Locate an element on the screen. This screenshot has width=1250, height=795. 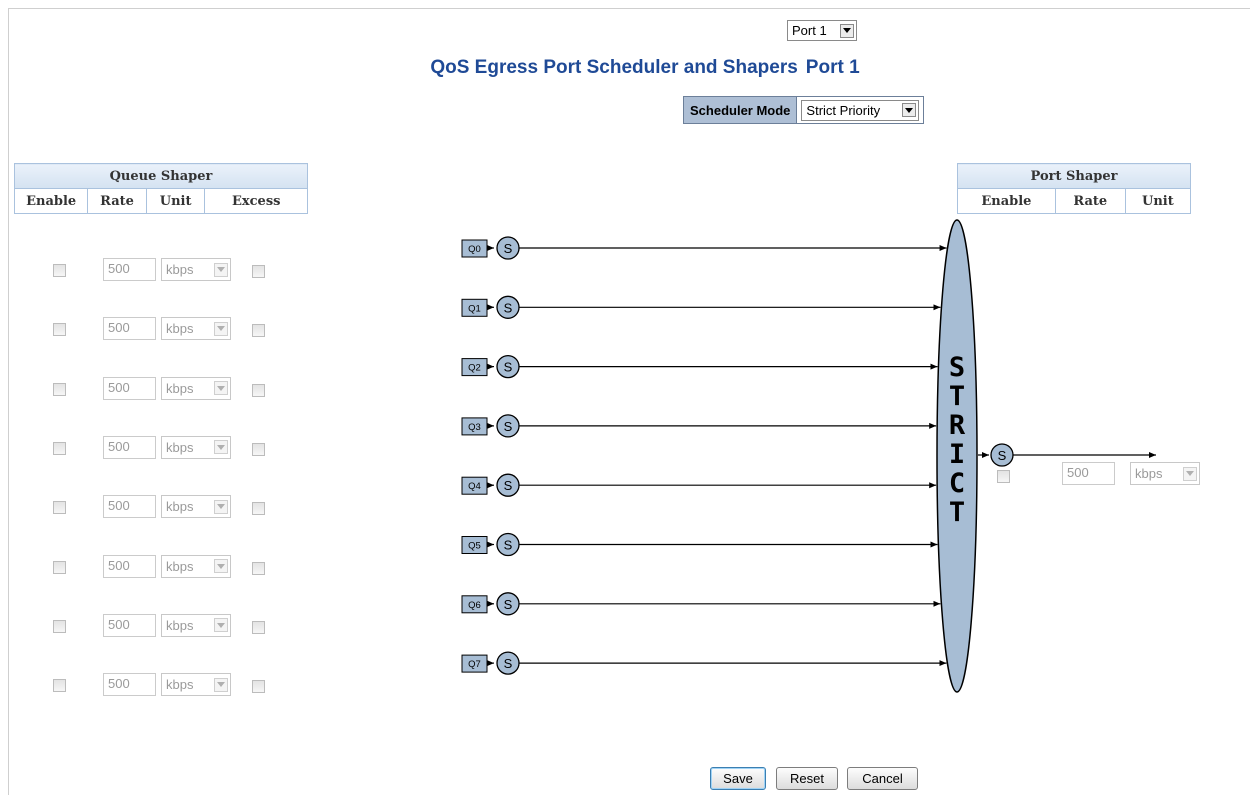
strict-letter: C is located at coordinates (957, 483).